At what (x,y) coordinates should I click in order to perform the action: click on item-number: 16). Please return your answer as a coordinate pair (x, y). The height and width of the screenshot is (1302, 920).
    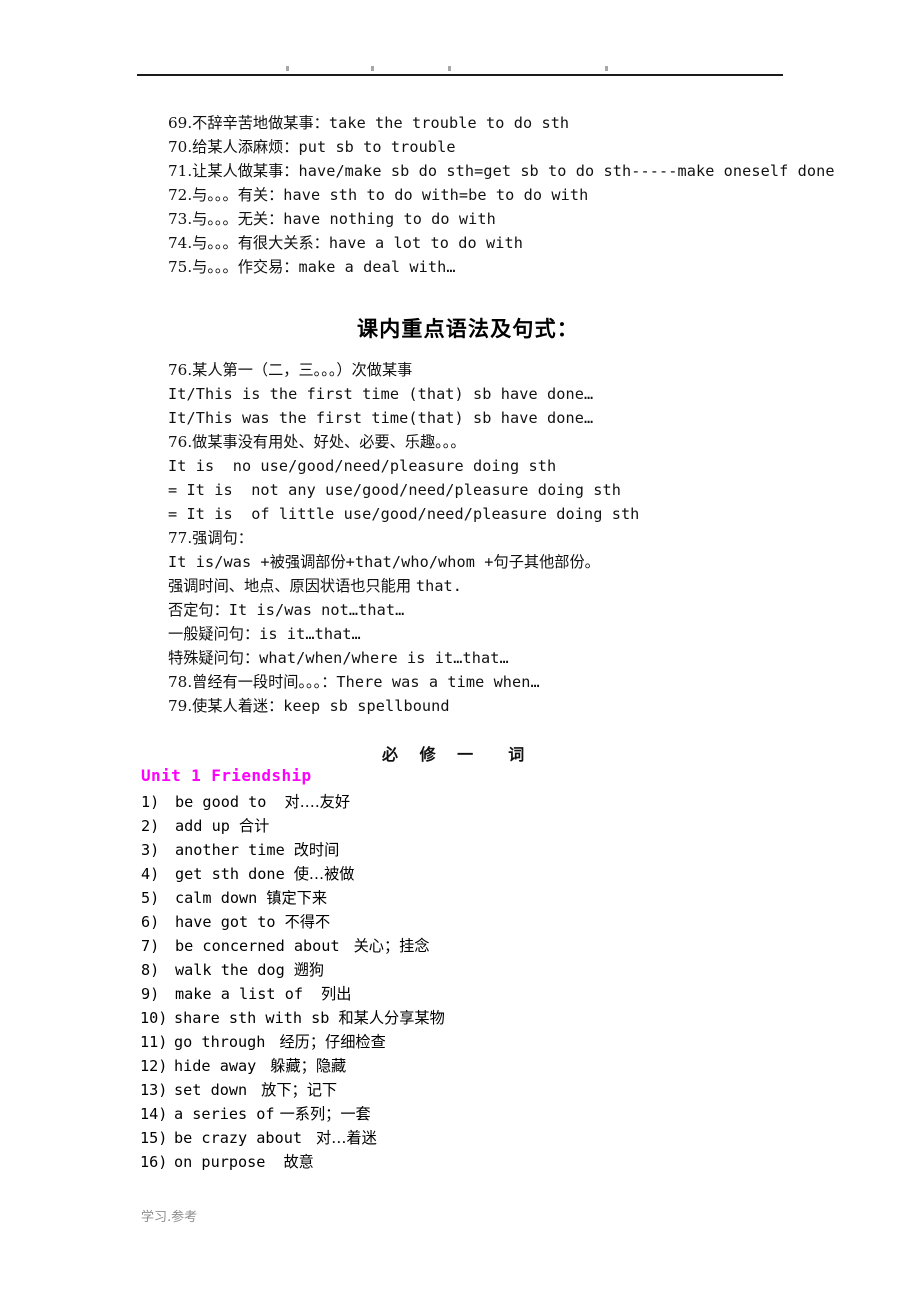
    Looking at the image, I should click on (154, 1162).